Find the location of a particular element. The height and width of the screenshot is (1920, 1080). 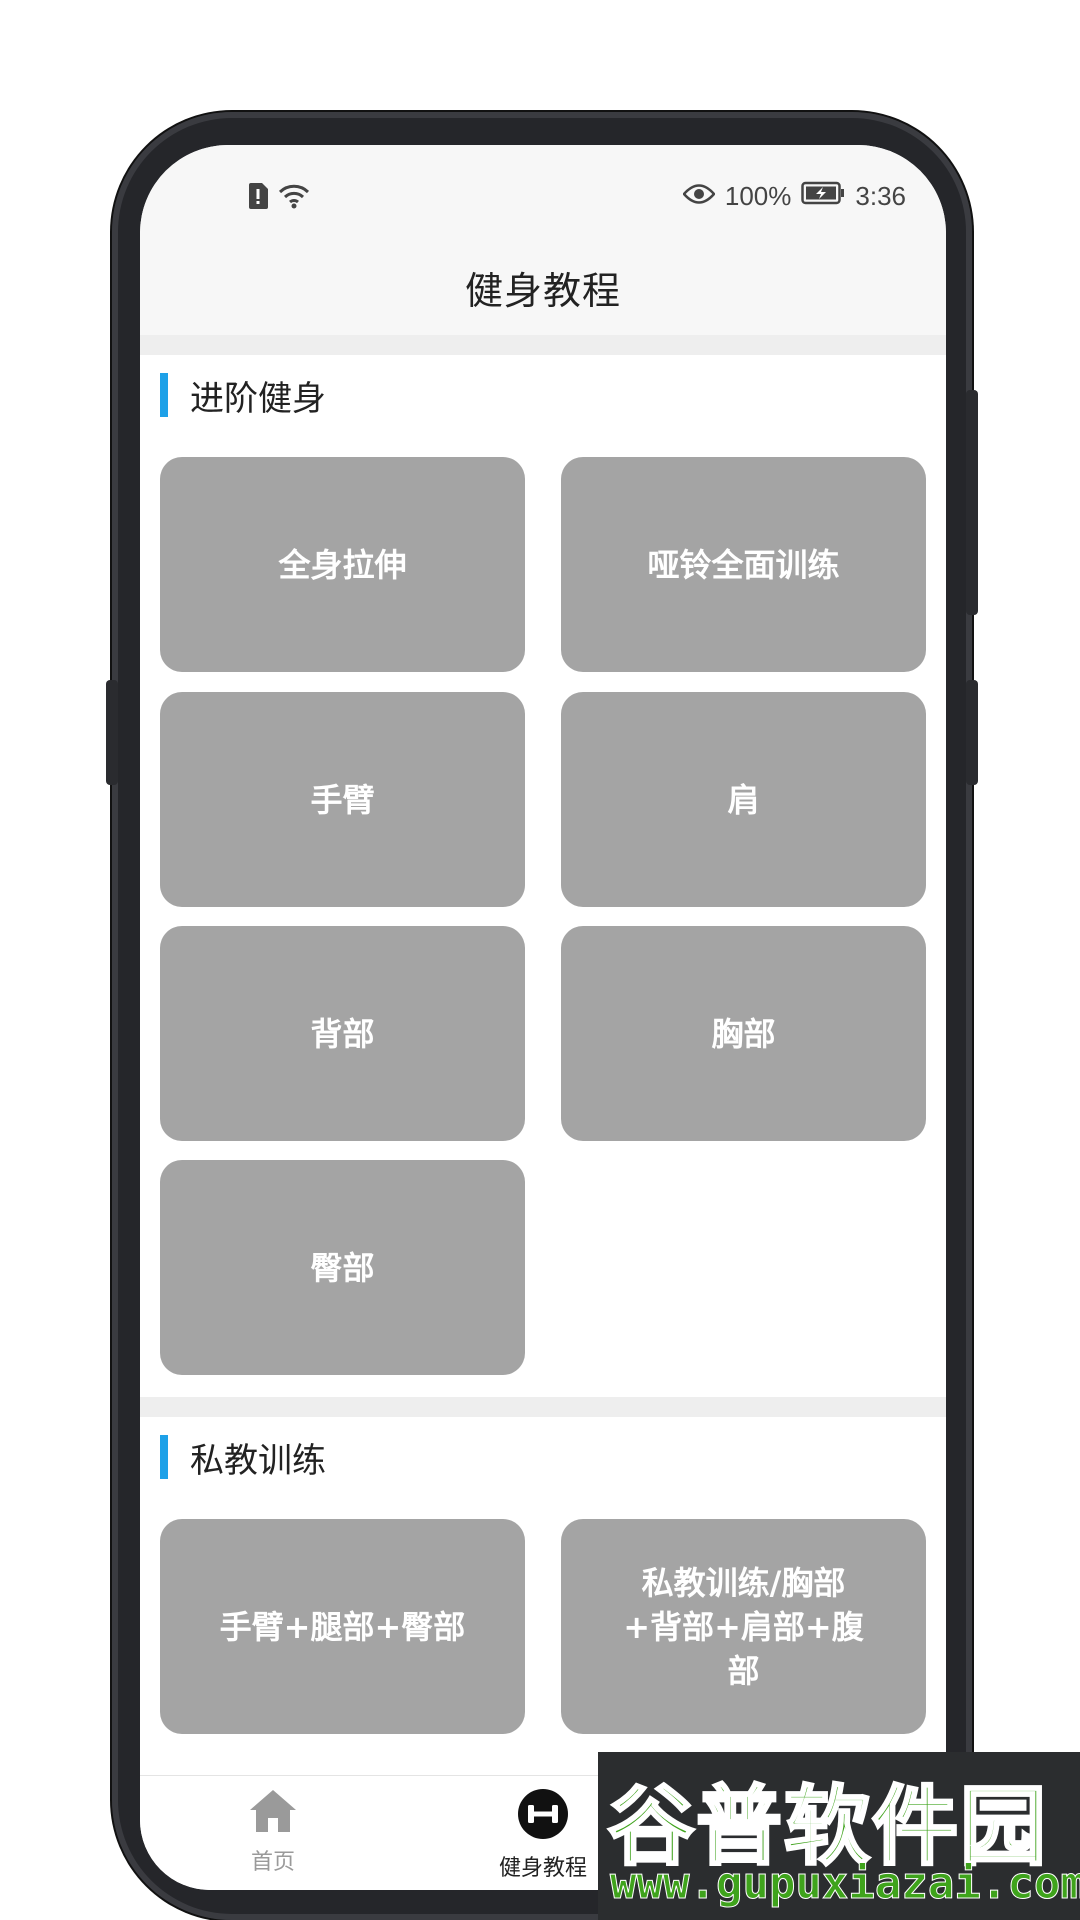

tile-personal-chest-back-shoulder-abs: 私教训练/胸部+背部+肩部+腹部 is located at coordinates (743, 1626).